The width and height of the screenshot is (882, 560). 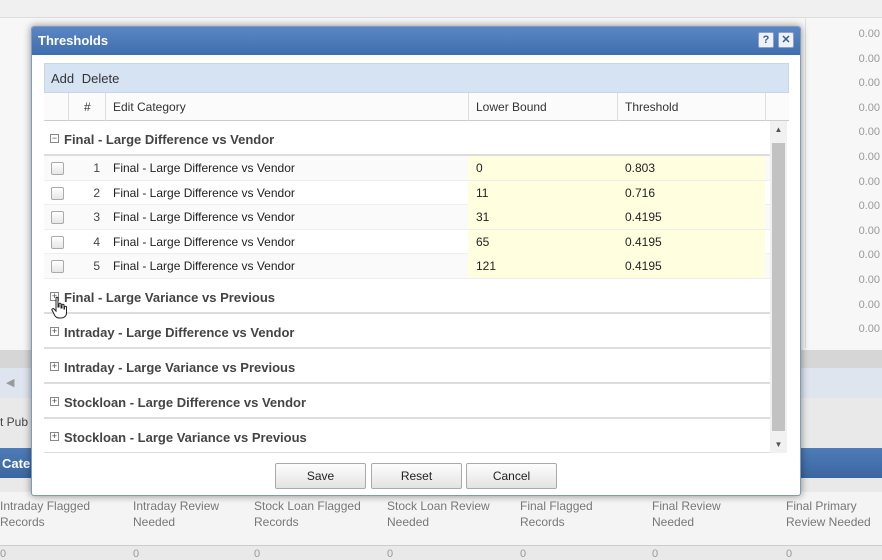 I want to click on scroll-up-icon: ▲, so click(x=778, y=129).